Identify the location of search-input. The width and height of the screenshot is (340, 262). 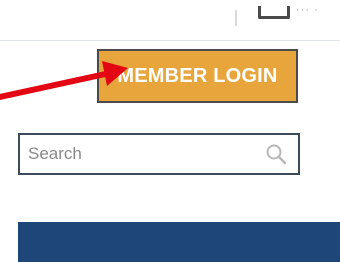
(138, 154).